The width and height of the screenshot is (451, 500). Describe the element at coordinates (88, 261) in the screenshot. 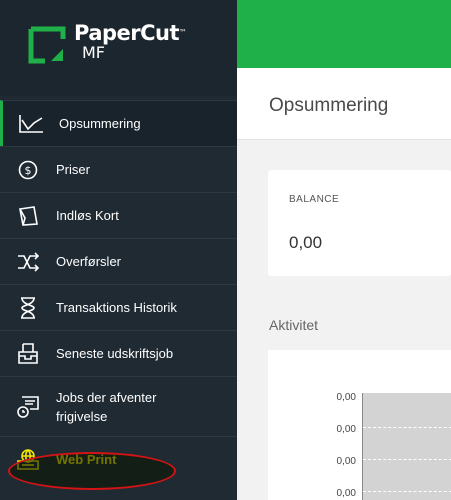

I see `sidebar-item-label: Overførsler` at that location.